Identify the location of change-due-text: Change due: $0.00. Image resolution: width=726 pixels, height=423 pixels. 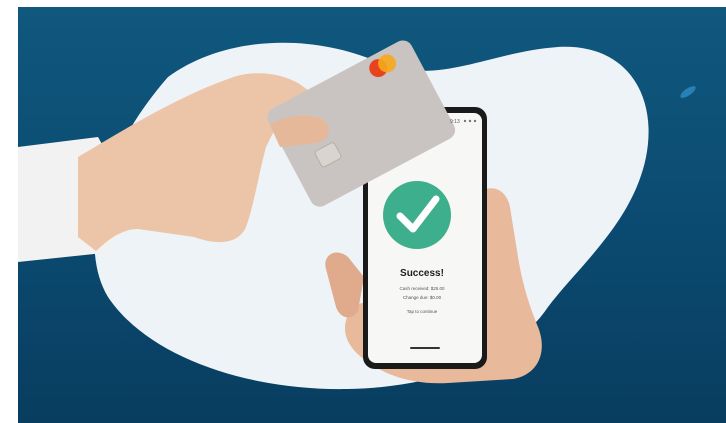
(422, 297).